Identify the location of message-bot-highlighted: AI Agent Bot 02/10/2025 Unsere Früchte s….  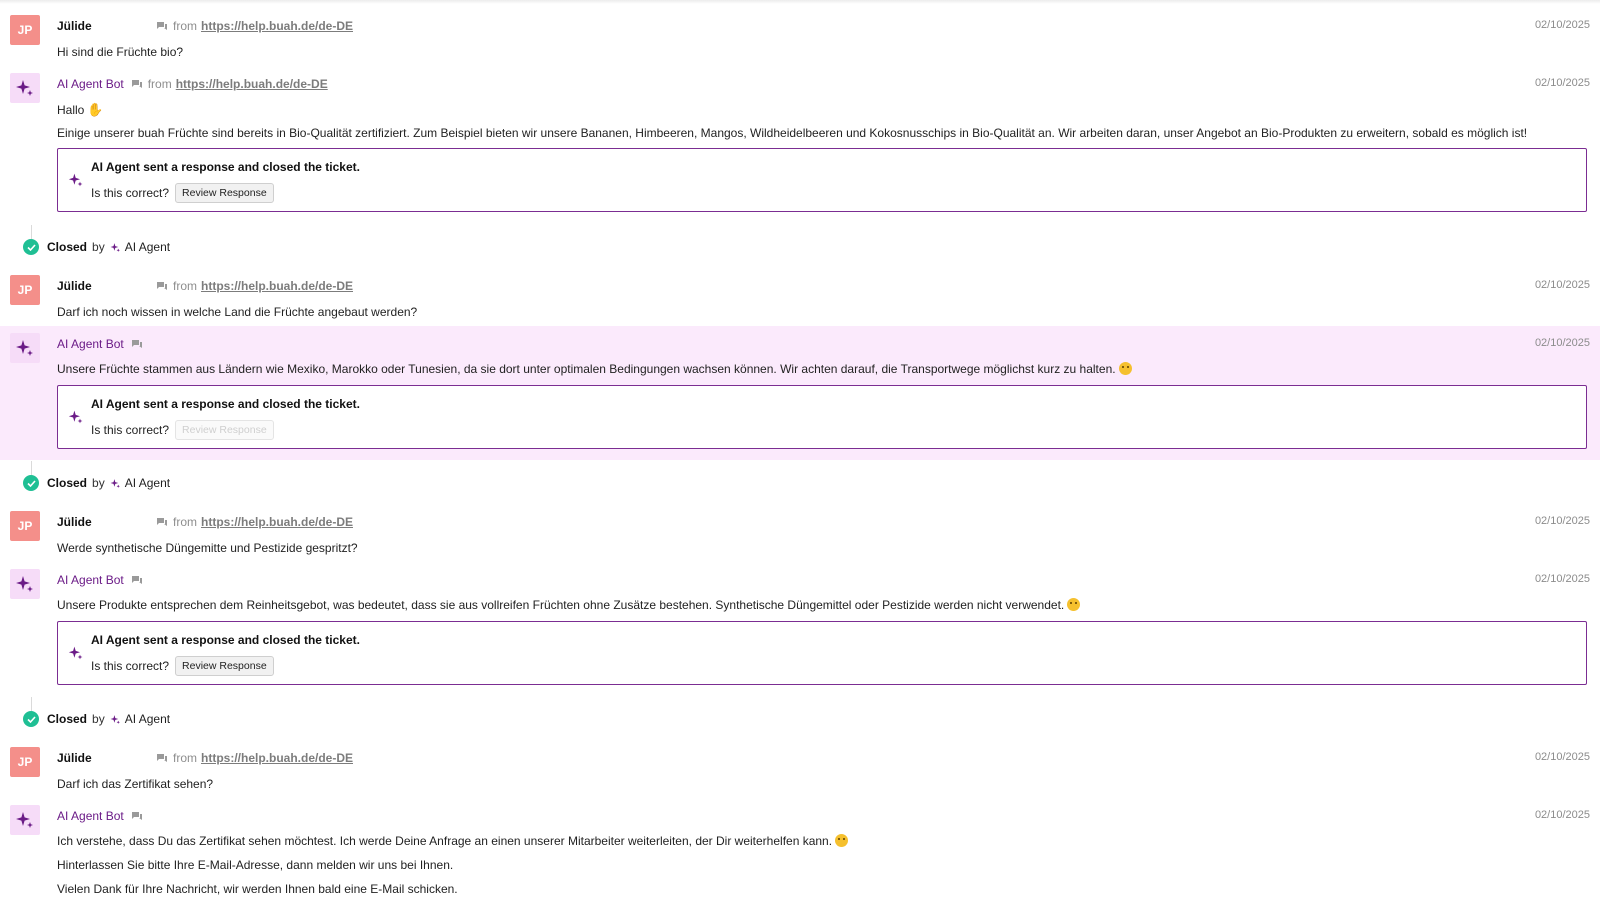
(800, 393).